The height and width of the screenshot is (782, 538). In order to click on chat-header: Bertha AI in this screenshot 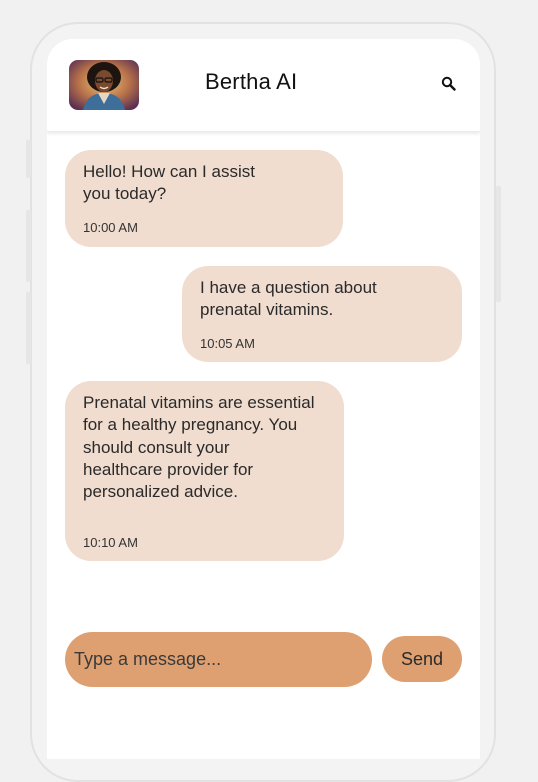, I will do `click(263, 85)`.